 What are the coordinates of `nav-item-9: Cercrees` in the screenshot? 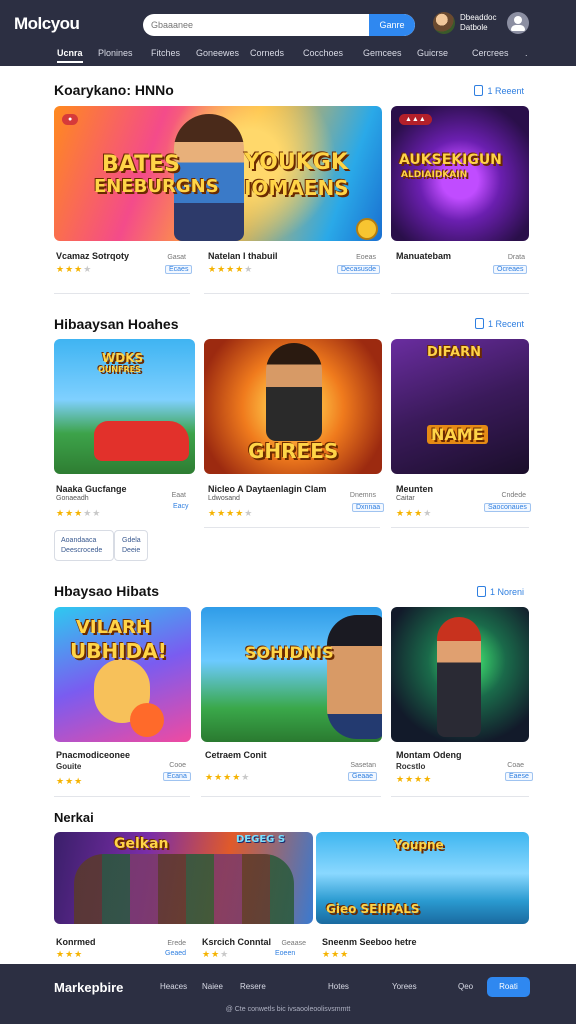 It's located at (490, 53).